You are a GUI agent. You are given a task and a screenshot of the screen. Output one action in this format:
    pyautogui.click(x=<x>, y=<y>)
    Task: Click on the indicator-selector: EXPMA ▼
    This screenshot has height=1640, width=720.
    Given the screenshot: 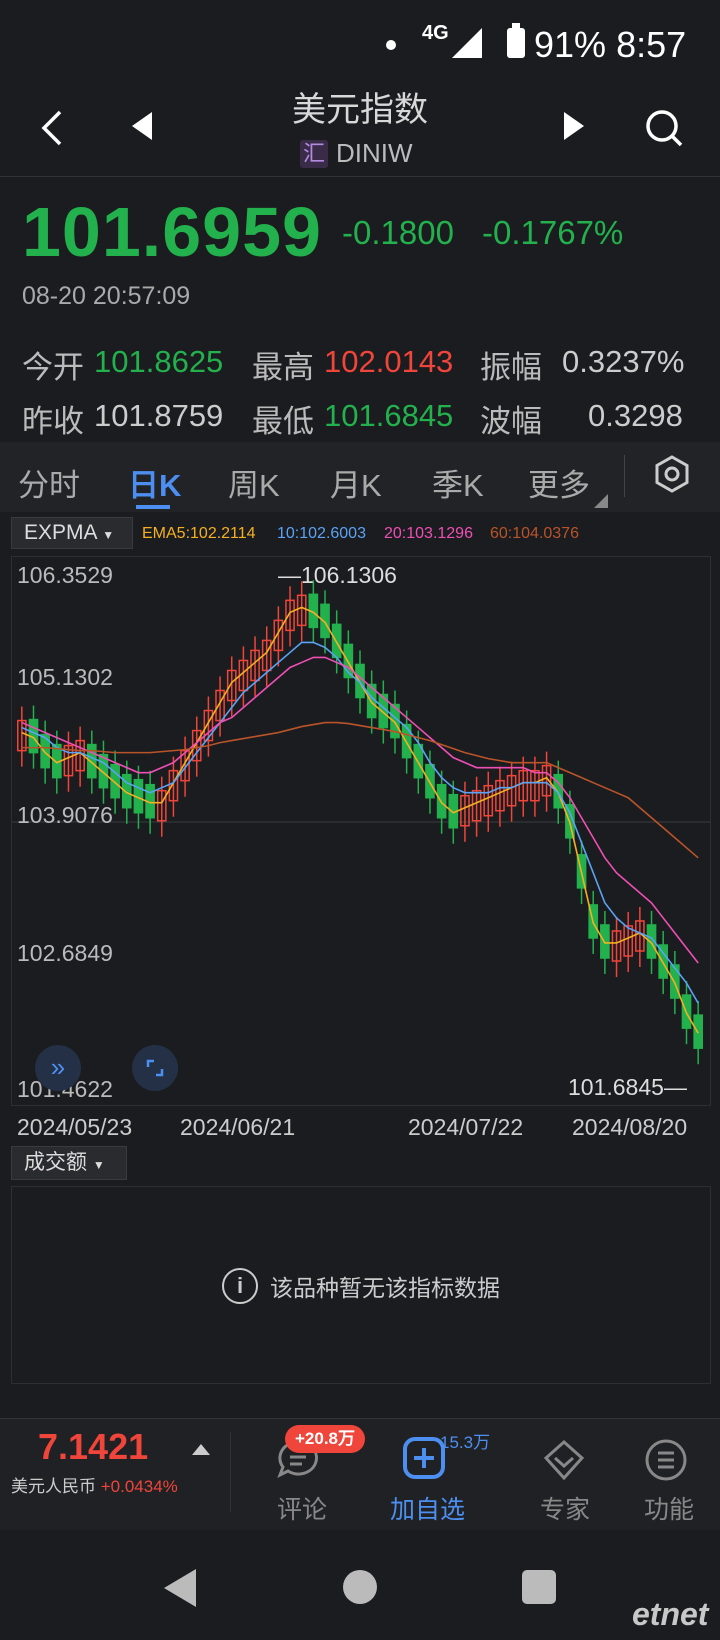 What is the action you would take?
    pyautogui.click(x=72, y=533)
    